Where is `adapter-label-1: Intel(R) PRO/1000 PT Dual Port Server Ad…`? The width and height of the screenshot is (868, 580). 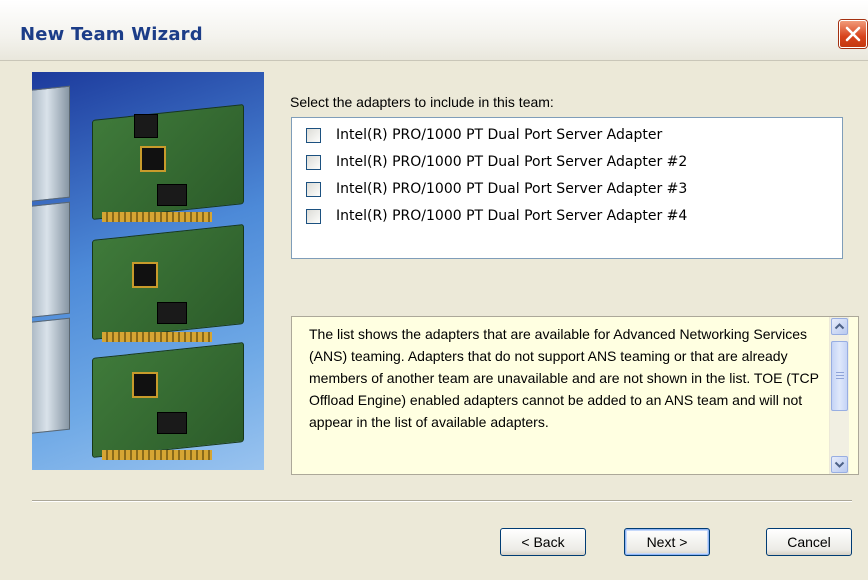 adapter-label-1: Intel(R) PRO/1000 PT Dual Port Server Ad… is located at coordinates (499, 135).